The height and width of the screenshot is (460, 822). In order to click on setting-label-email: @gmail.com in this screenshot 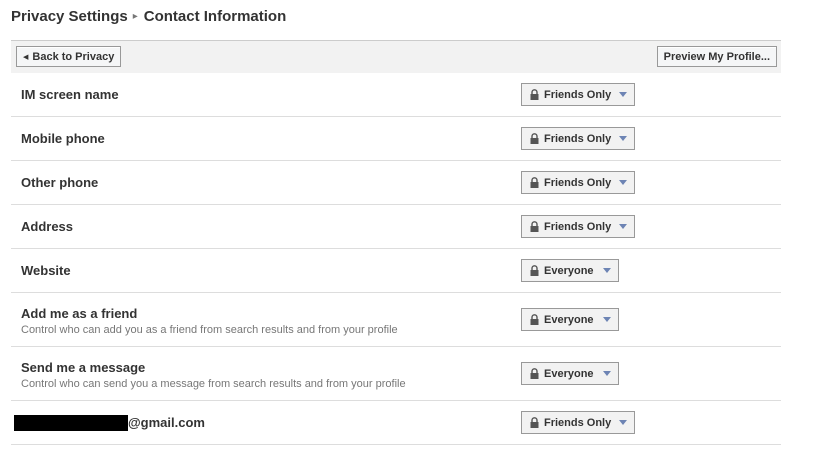, I will do `click(109, 422)`.